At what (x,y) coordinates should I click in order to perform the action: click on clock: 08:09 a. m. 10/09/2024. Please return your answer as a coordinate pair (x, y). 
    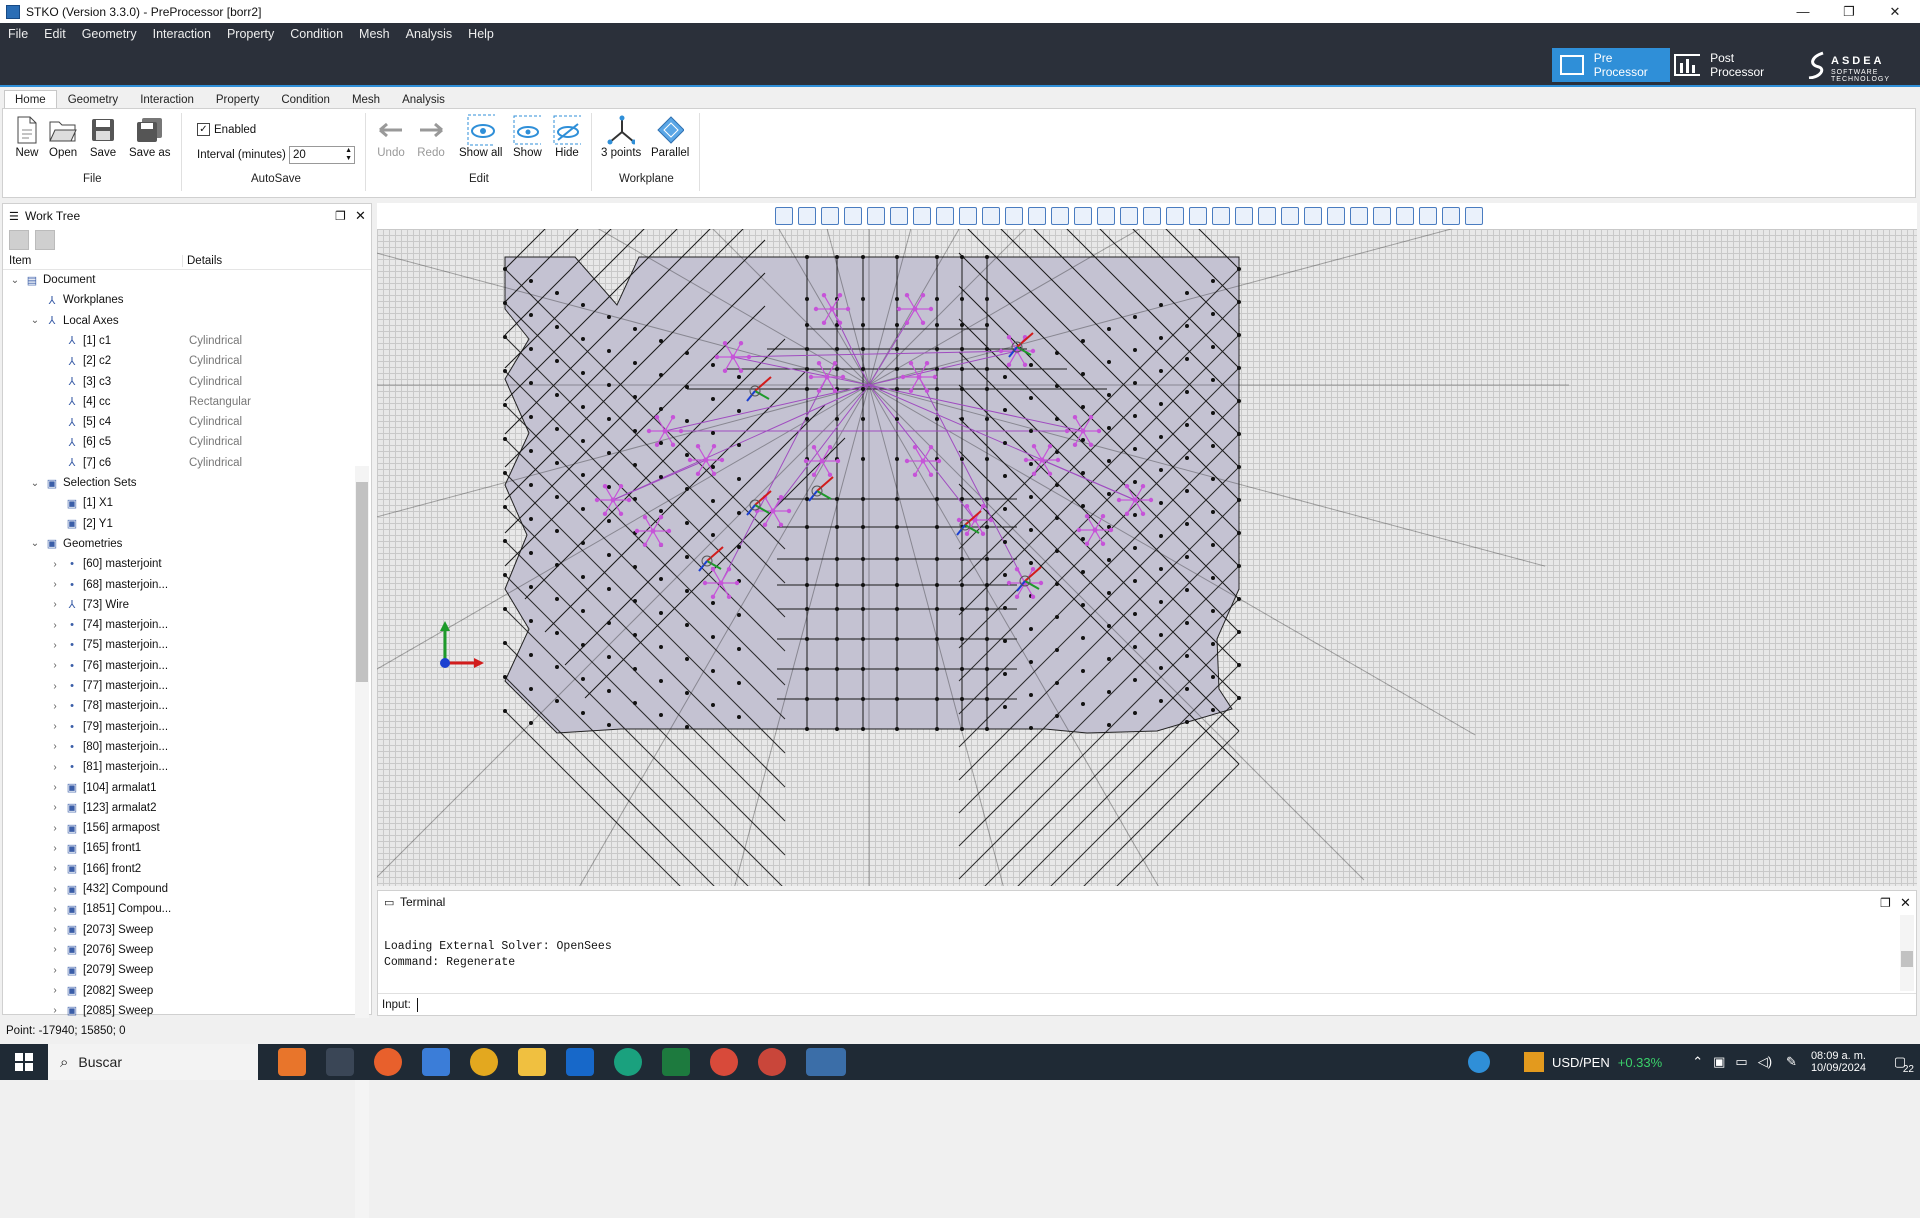
    Looking at the image, I should click on (1838, 1062).